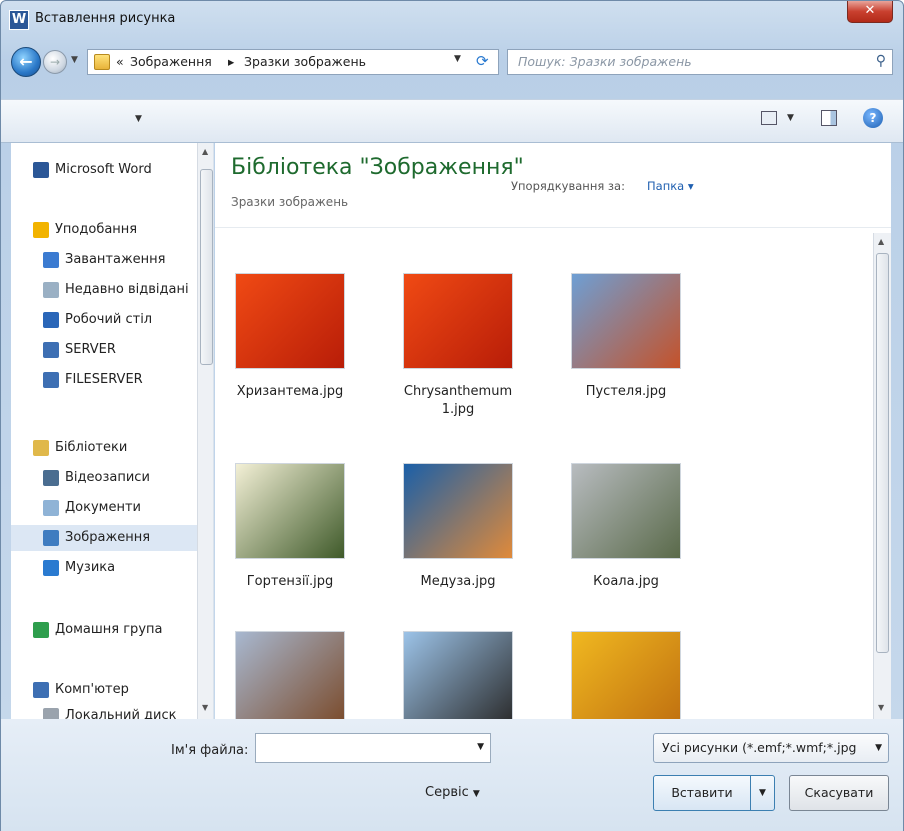 The image size is (904, 831). Describe the element at coordinates (482, 61) in the screenshot. I see `refresh-icon: ⟳` at that location.